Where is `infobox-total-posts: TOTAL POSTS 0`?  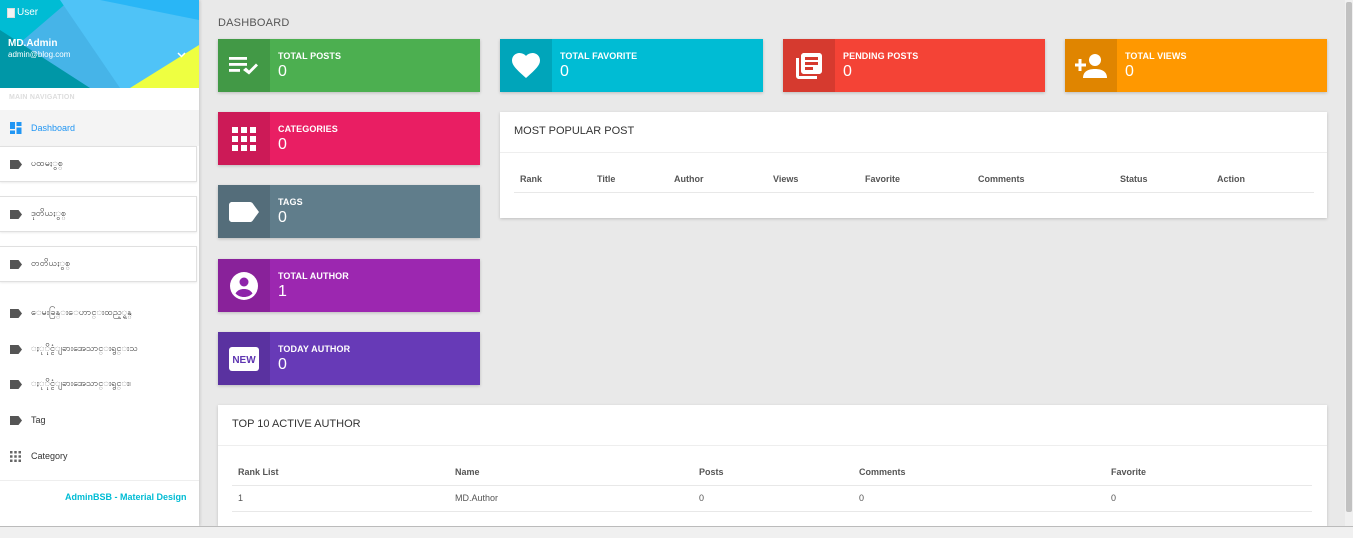 infobox-total-posts: TOTAL POSTS 0 is located at coordinates (349, 65).